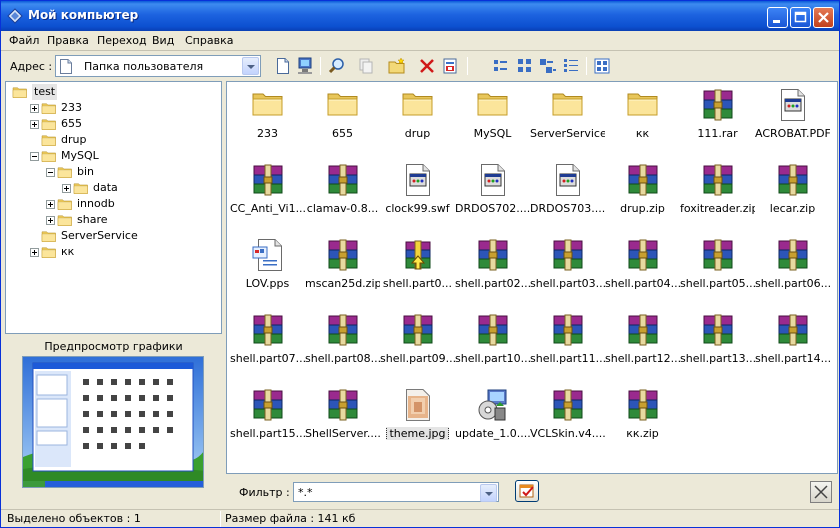 This screenshot has width=840, height=528. I want to click on minimize-button, so click(777, 17).